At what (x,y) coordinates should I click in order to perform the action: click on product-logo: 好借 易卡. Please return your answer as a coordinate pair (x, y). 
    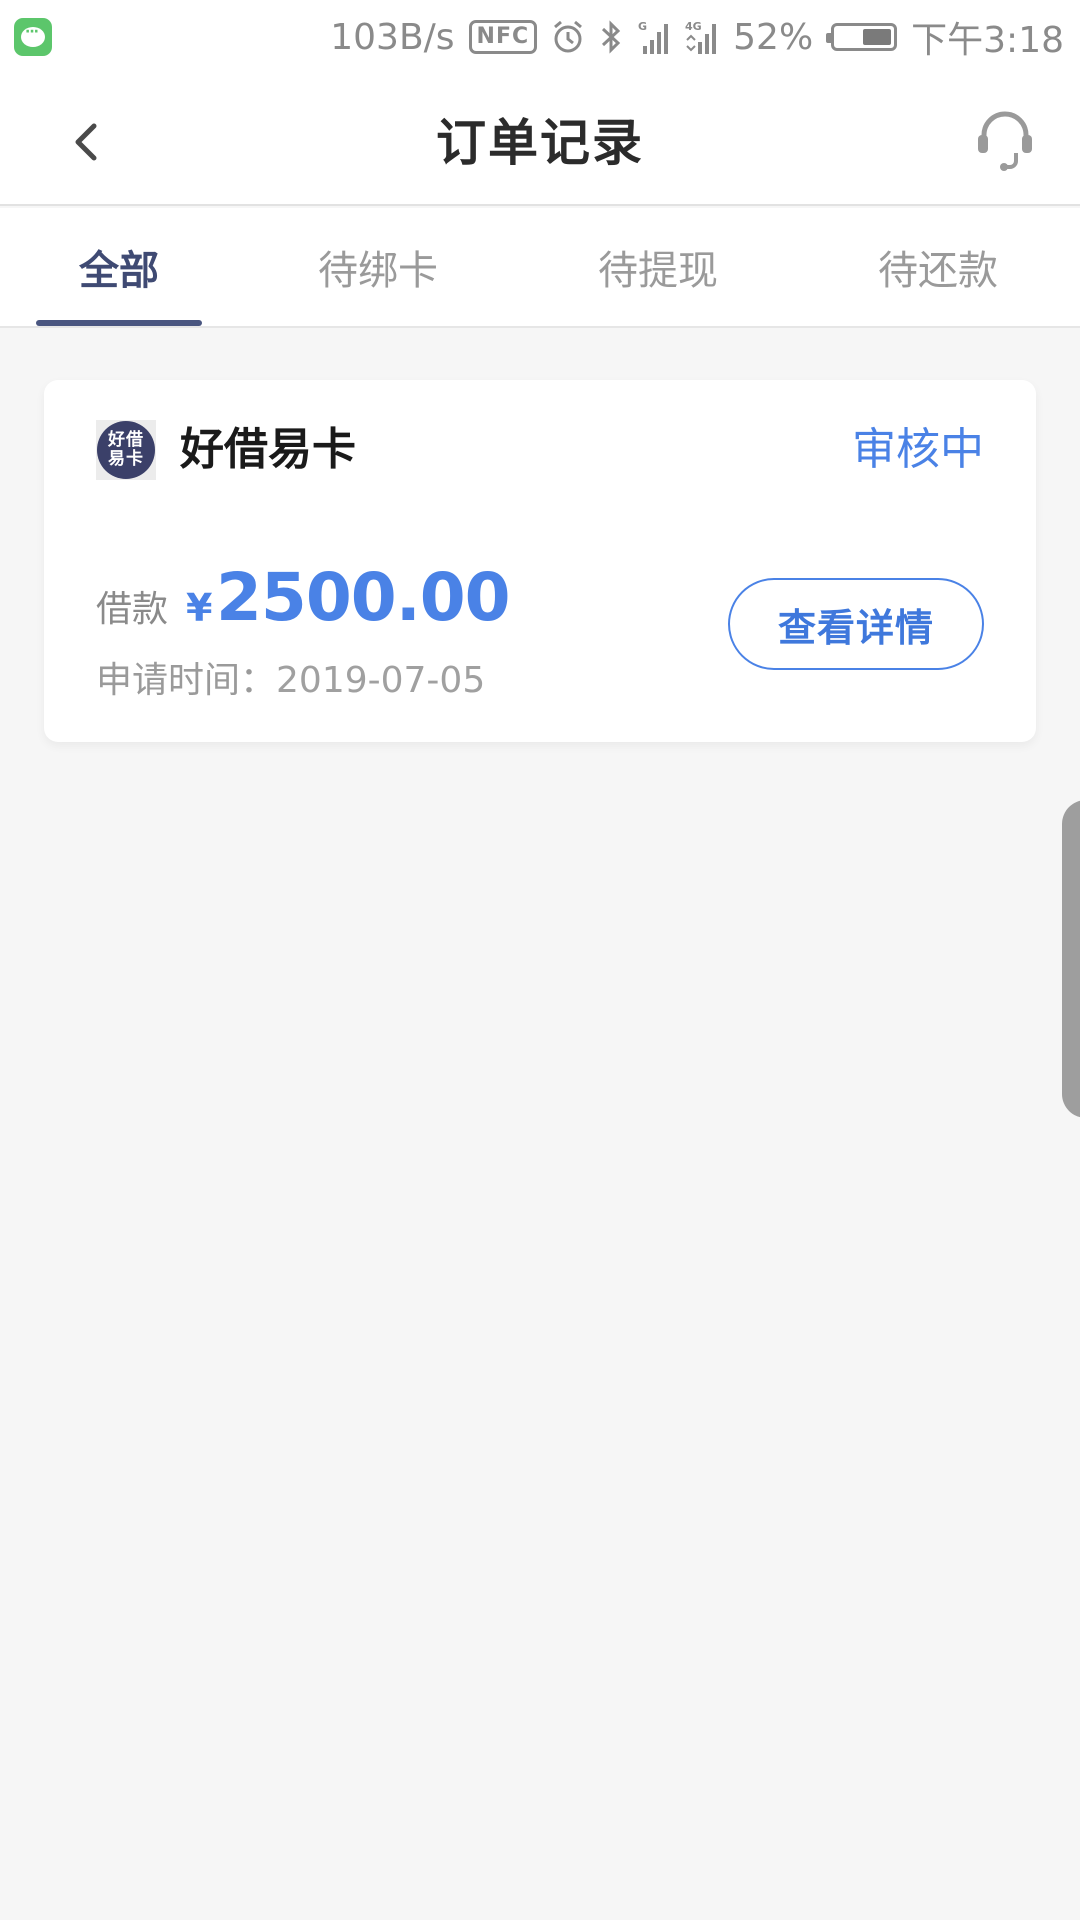
    Looking at the image, I should click on (126, 450).